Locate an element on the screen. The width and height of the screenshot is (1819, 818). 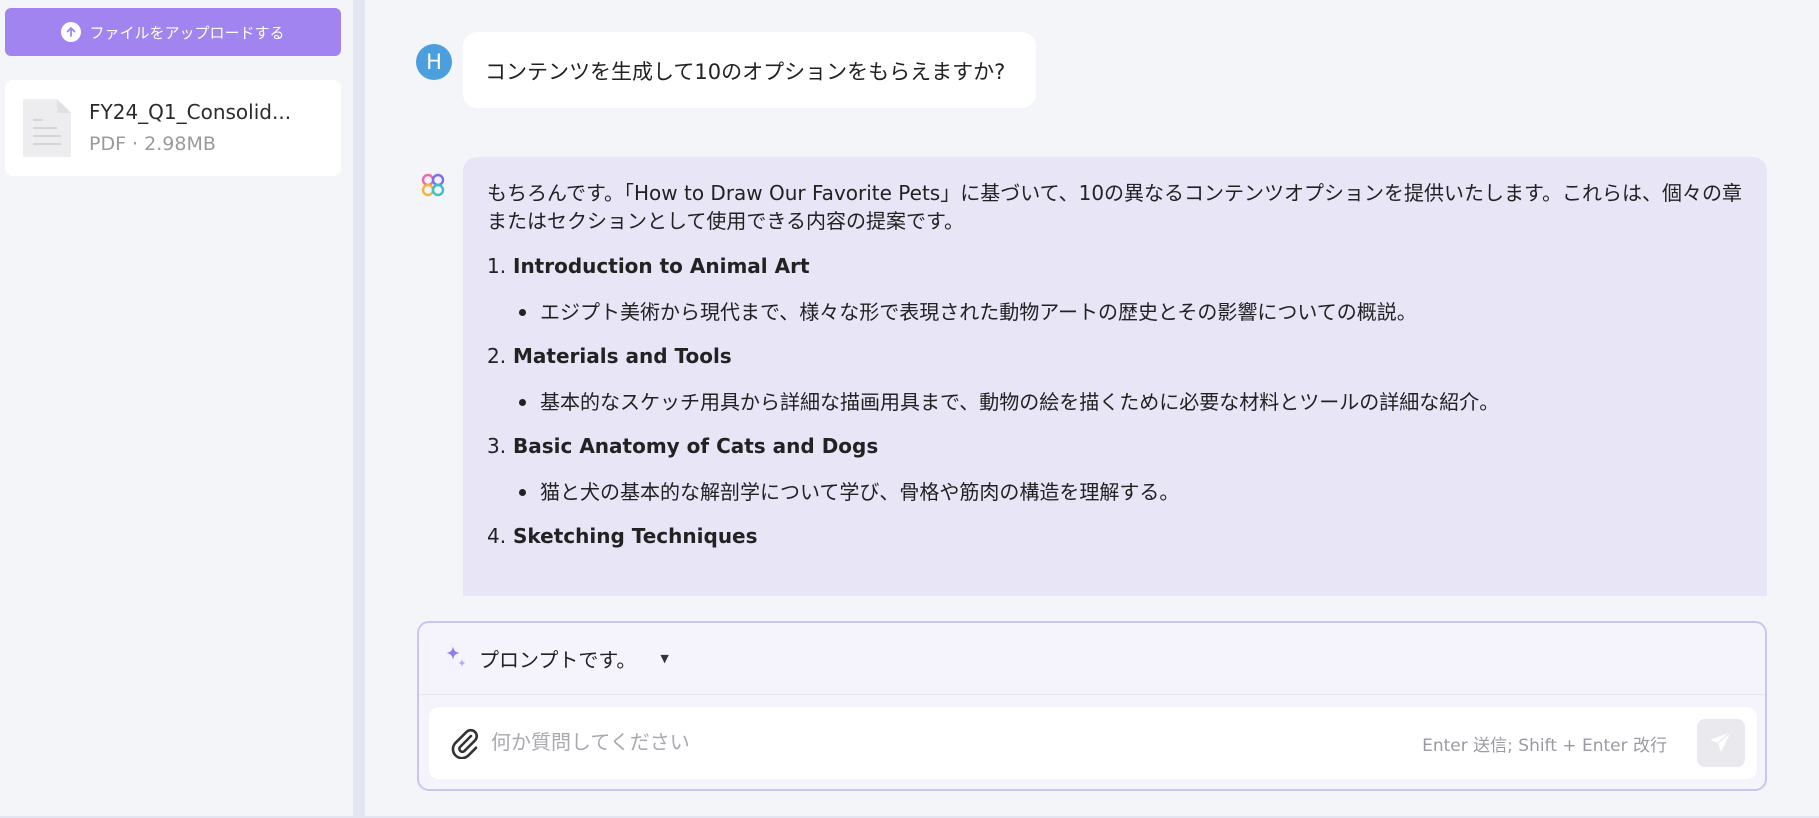
option-title: 2. Materials and Tools is located at coordinates (1115, 356).